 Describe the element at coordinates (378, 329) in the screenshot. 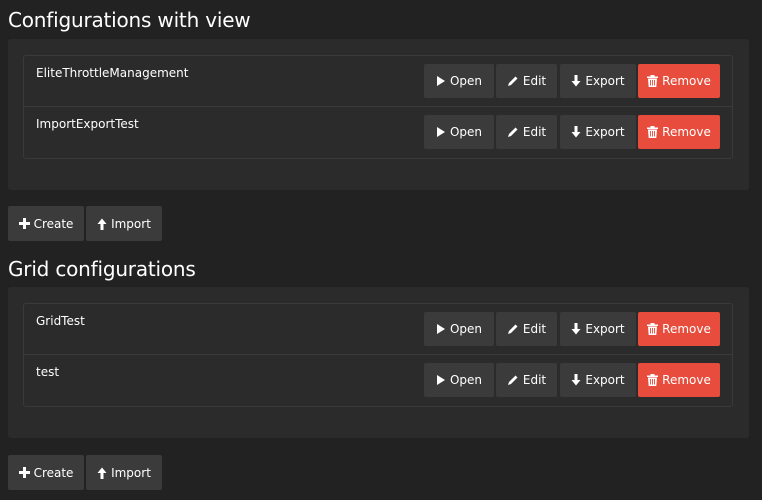

I see `list-item: GridTest Open Edit Export Remove` at that location.